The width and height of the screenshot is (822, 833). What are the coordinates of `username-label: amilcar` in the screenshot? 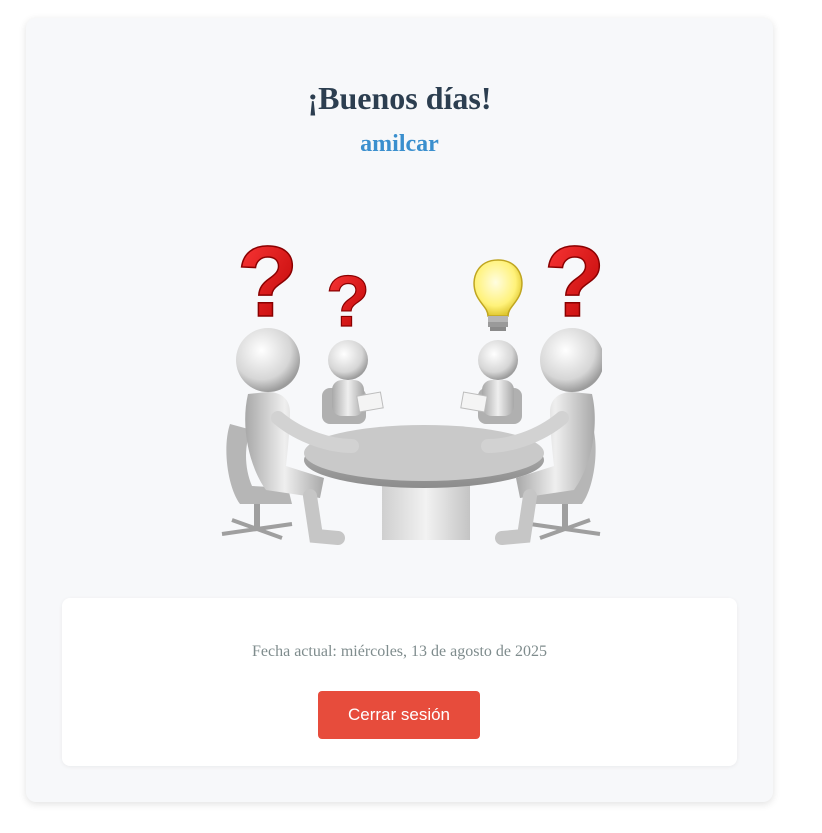 It's located at (399, 144).